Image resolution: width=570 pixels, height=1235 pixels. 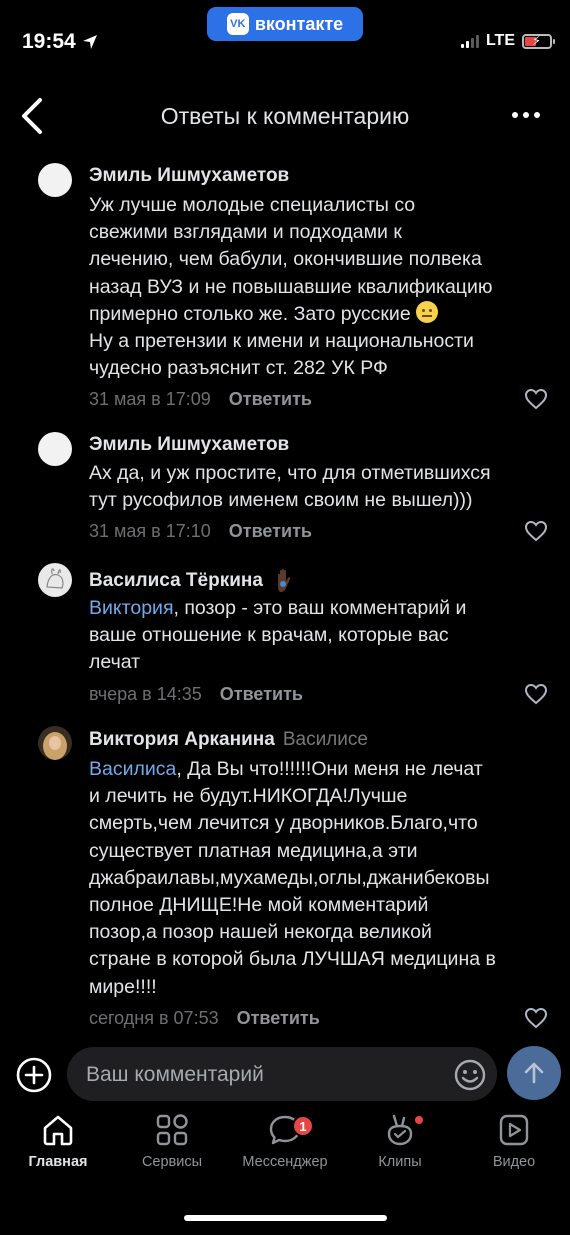 I want to click on vk-app-badge-label: вконтакте, so click(x=299, y=23).